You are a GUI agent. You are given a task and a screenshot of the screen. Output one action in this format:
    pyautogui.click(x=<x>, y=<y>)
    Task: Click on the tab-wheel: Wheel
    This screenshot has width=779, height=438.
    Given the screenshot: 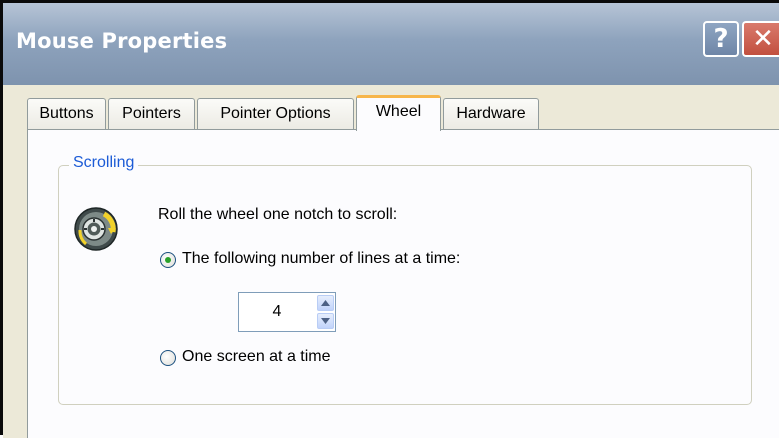 What is the action you would take?
    pyautogui.click(x=398, y=113)
    